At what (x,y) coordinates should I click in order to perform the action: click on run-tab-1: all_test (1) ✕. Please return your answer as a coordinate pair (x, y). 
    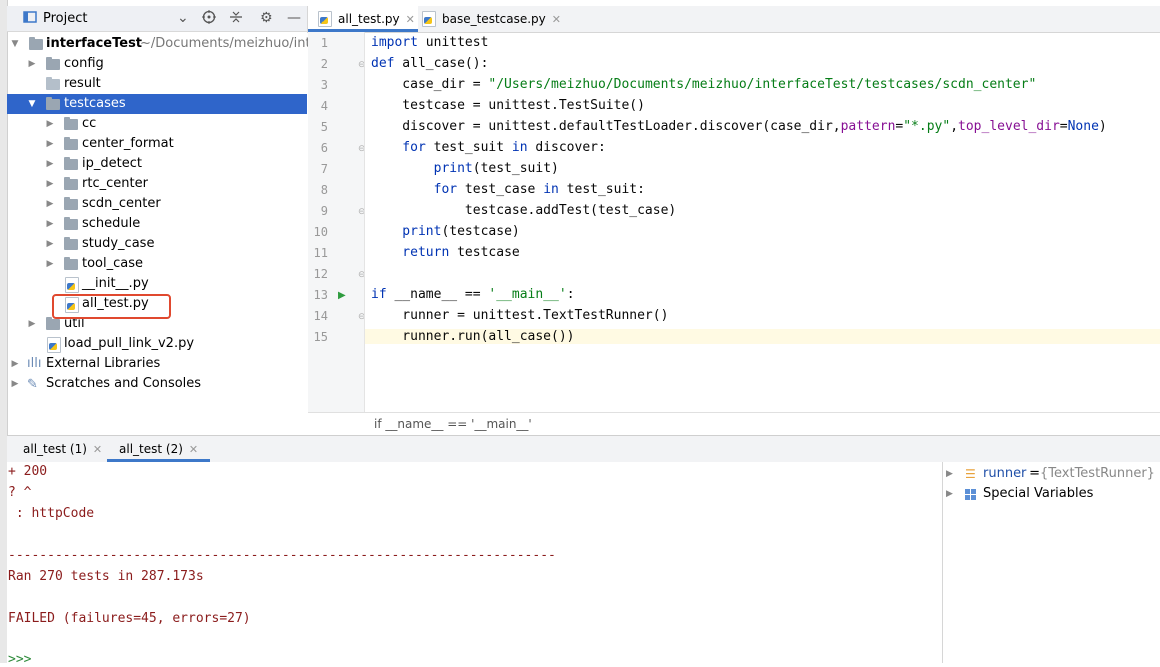
    Looking at the image, I should click on (62, 449).